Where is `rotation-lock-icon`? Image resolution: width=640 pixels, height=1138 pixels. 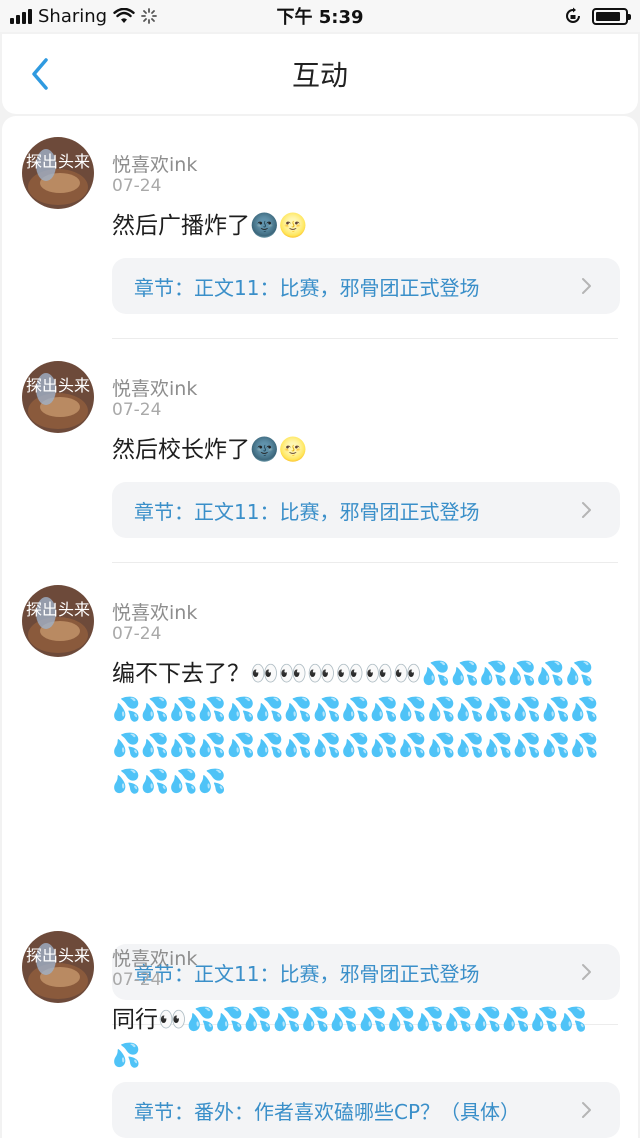 rotation-lock-icon is located at coordinates (573, 15).